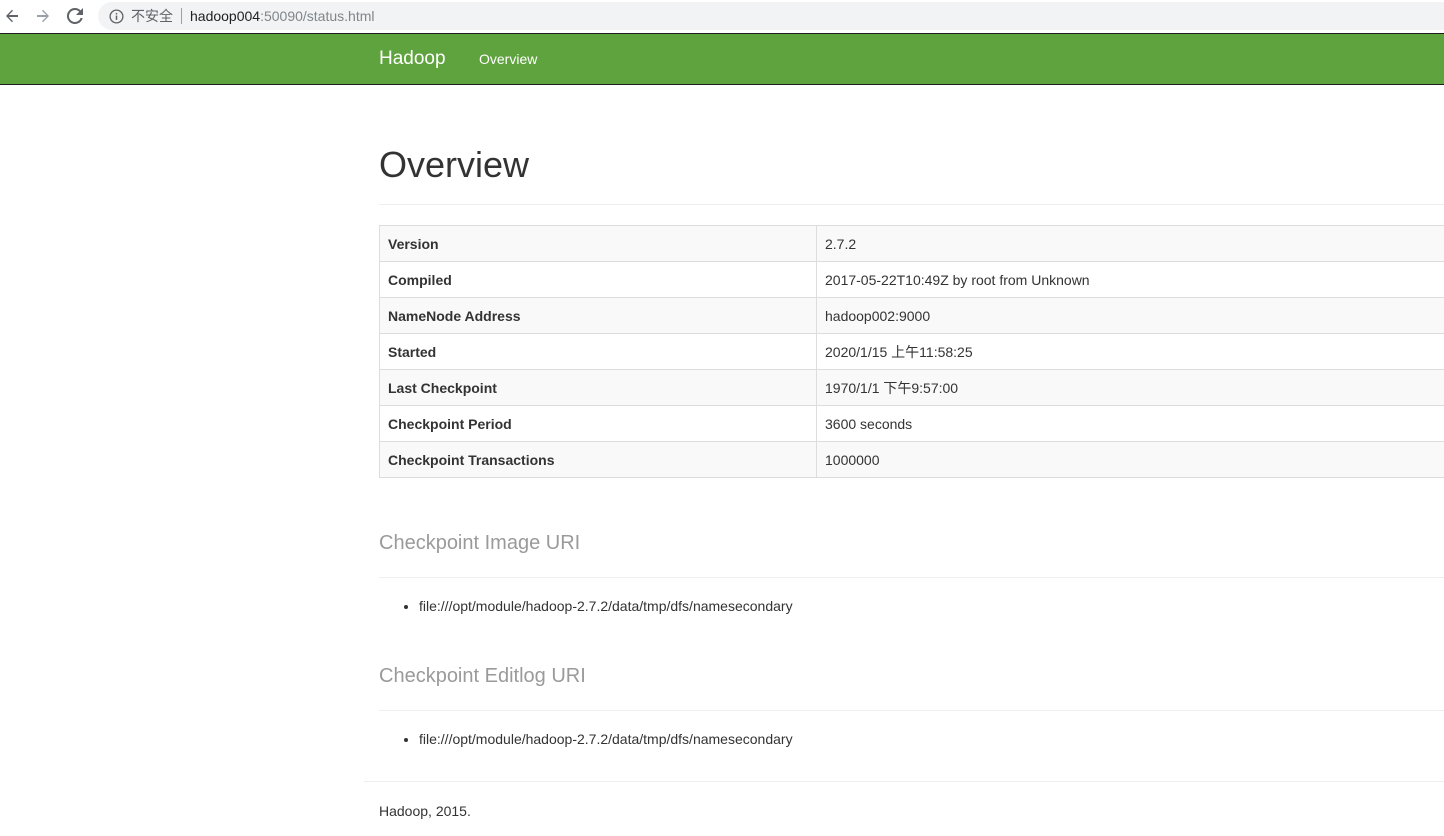 This screenshot has height=836, width=1444. I want to click on forward-button, so click(43, 16).